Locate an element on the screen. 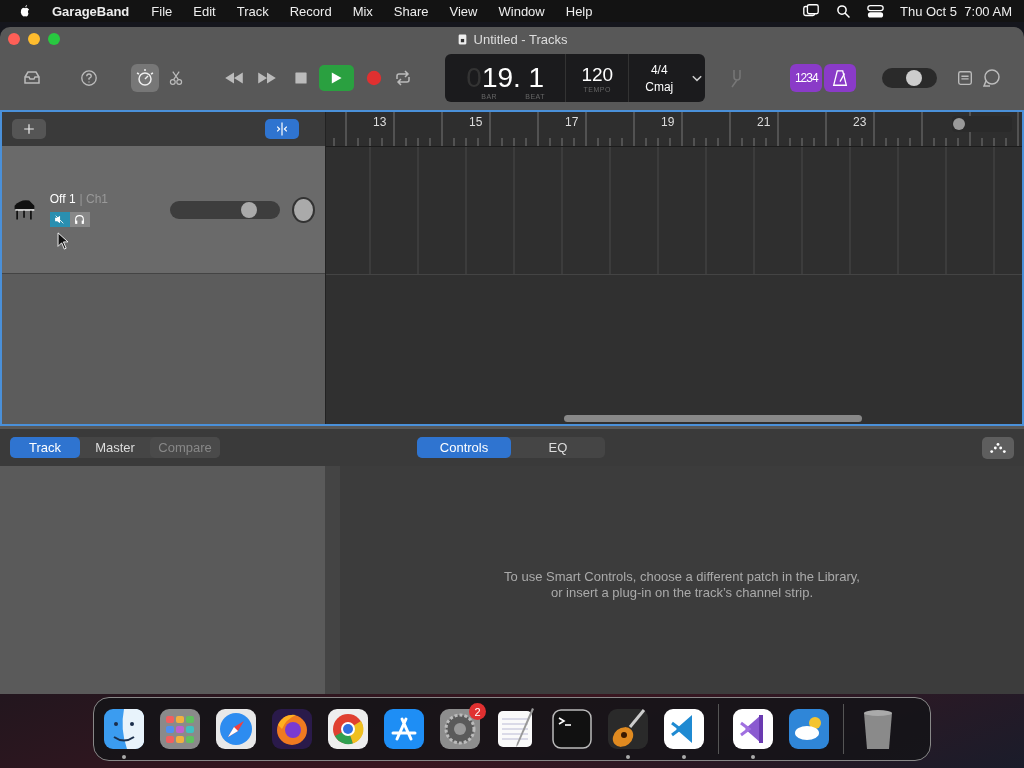 The width and height of the screenshot is (1024, 768). catch-playhead-button is located at coordinates (282, 129).